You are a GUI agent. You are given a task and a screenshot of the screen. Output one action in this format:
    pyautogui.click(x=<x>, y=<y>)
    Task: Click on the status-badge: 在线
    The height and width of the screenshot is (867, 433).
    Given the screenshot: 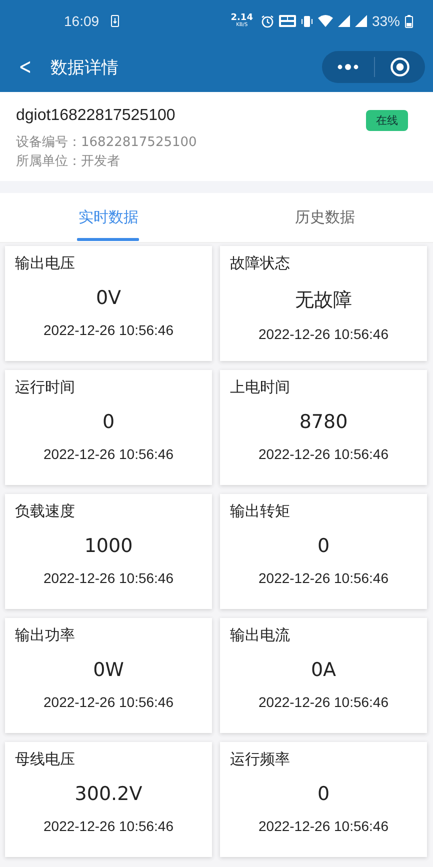 What is the action you would take?
    pyautogui.click(x=387, y=120)
    